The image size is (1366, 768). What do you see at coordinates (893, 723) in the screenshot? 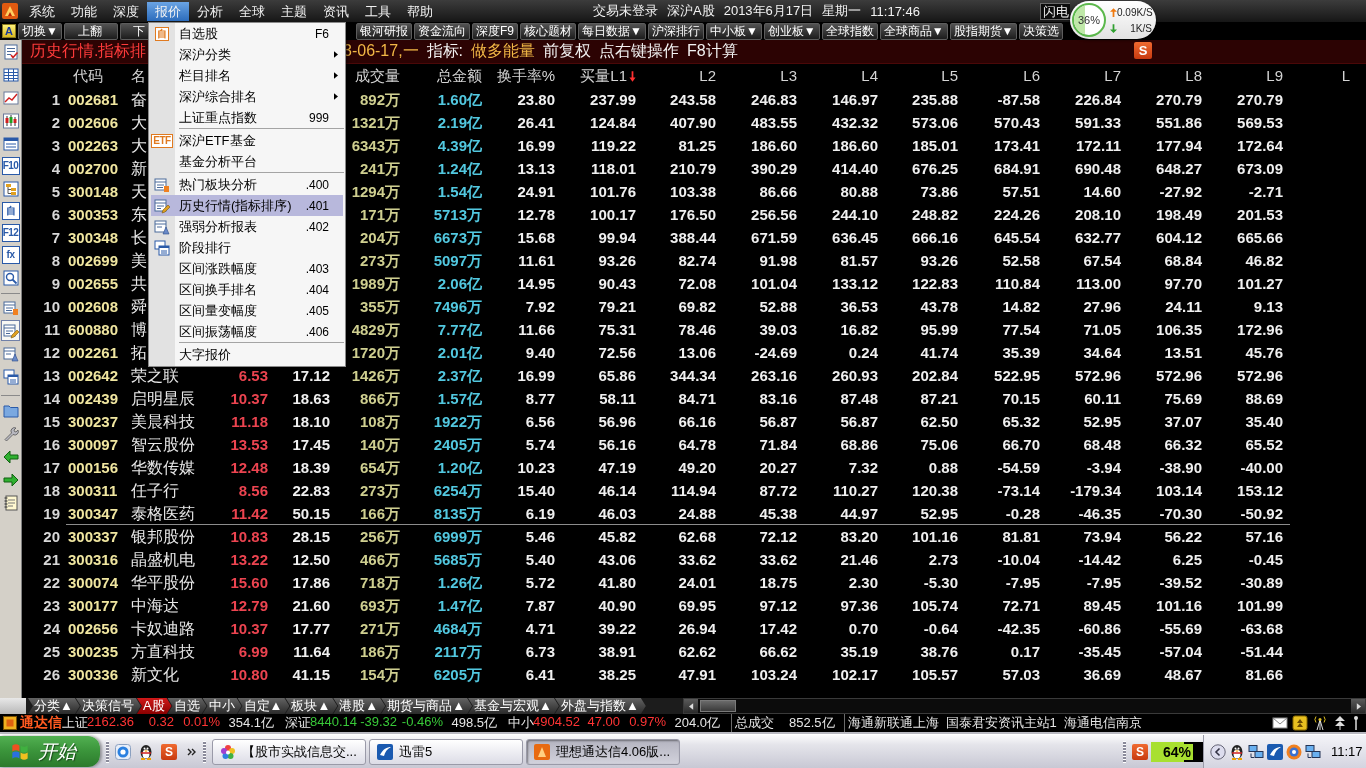
I see `server-name: 海通新联通上海` at bounding box center [893, 723].